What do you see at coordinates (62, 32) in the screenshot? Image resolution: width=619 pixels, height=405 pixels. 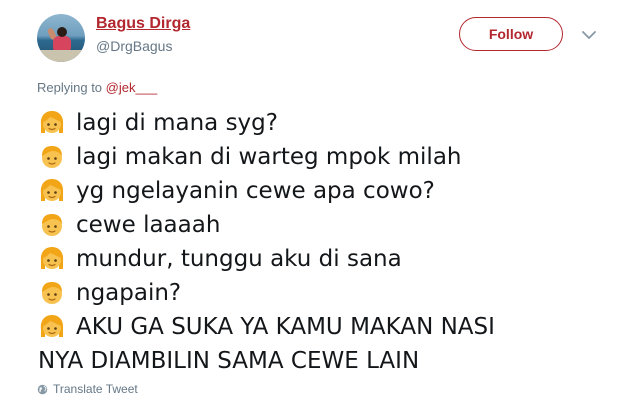 I see `avatar-head` at bounding box center [62, 32].